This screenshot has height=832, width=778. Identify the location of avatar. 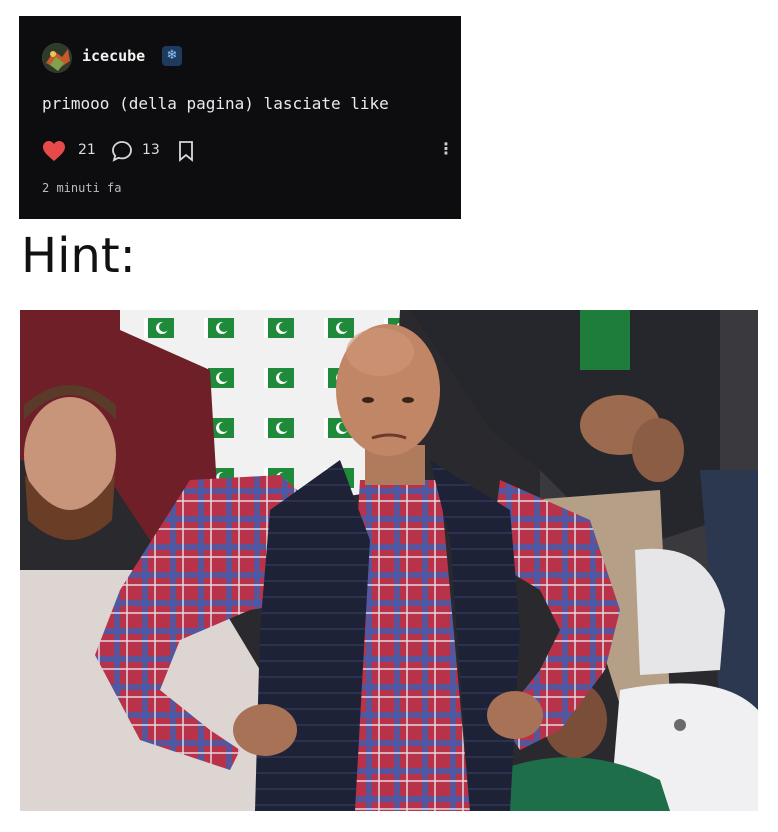
(57, 58).